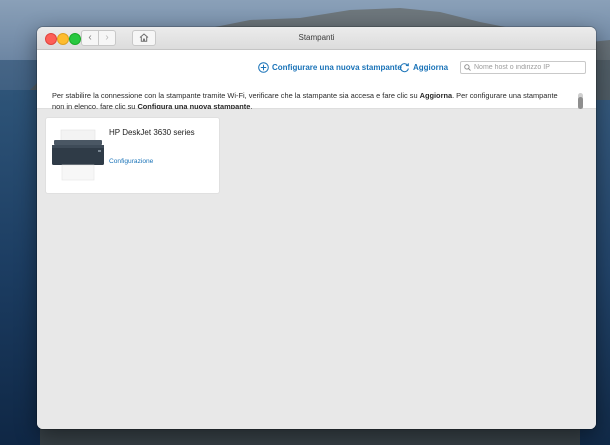 Image resolution: width=610 pixels, height=445 pixels. I want to click on host-search-field, so click(523, 67).